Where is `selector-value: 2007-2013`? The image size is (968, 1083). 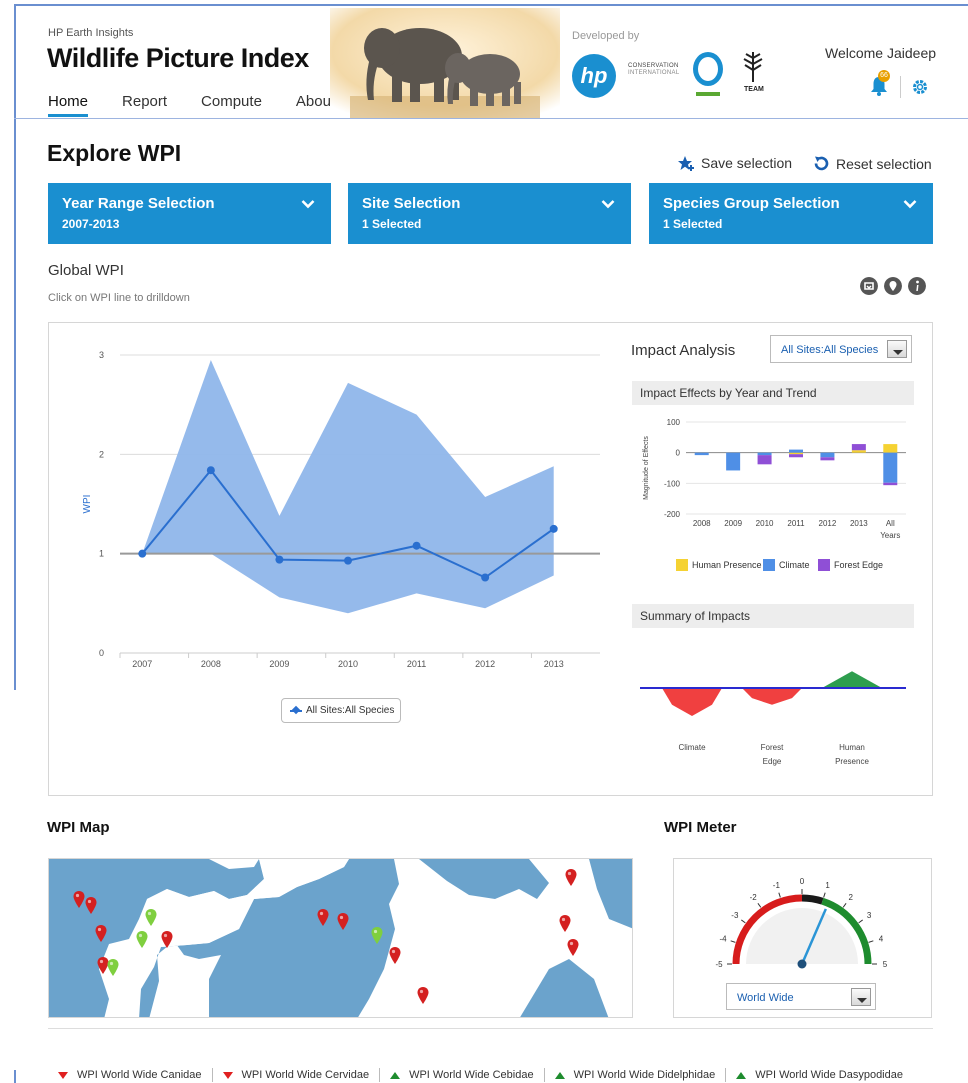 selector-value: 2007-2013 is located at coordinates (91, 224).